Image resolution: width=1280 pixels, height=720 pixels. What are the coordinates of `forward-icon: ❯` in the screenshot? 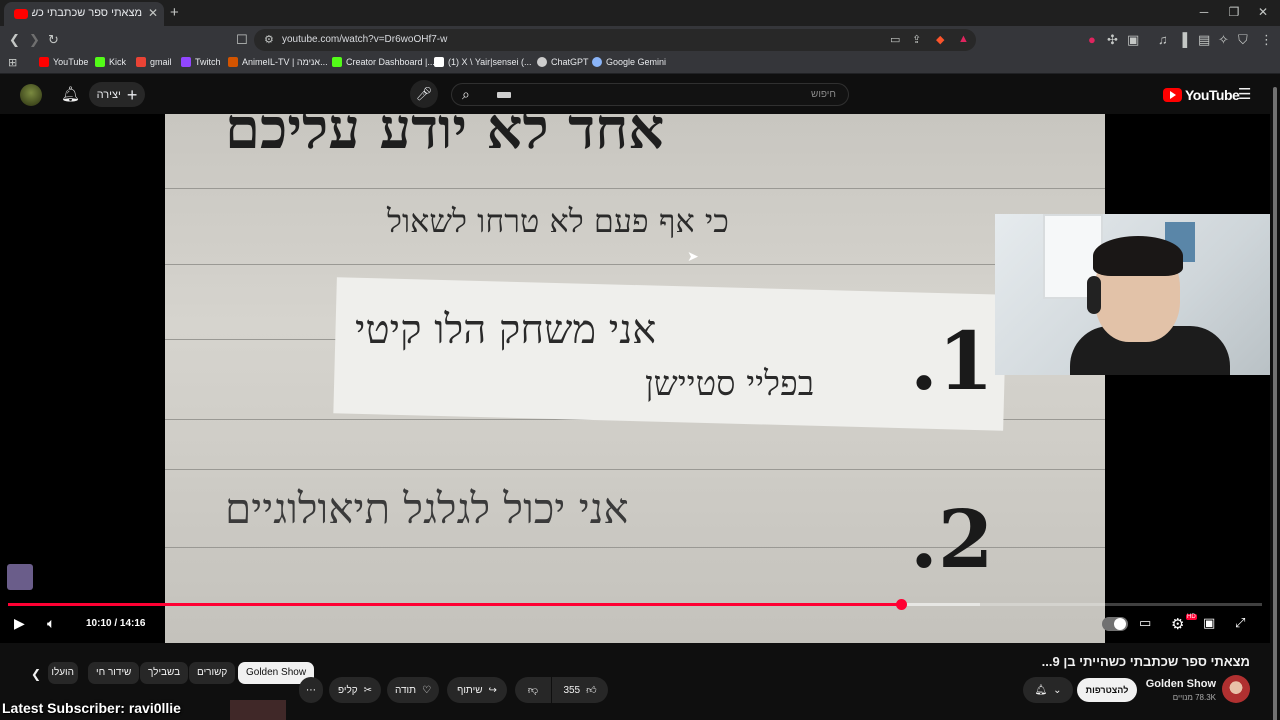 It's located at (34, 40).